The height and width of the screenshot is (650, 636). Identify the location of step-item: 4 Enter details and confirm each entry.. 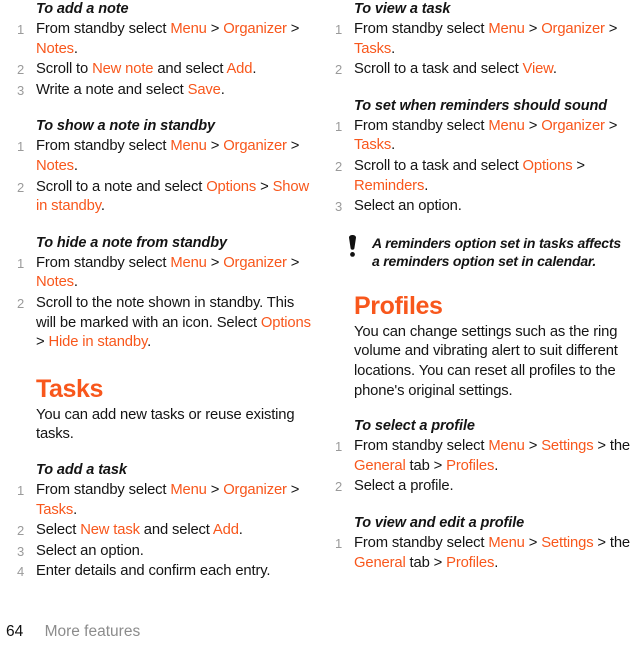
(164, 572).